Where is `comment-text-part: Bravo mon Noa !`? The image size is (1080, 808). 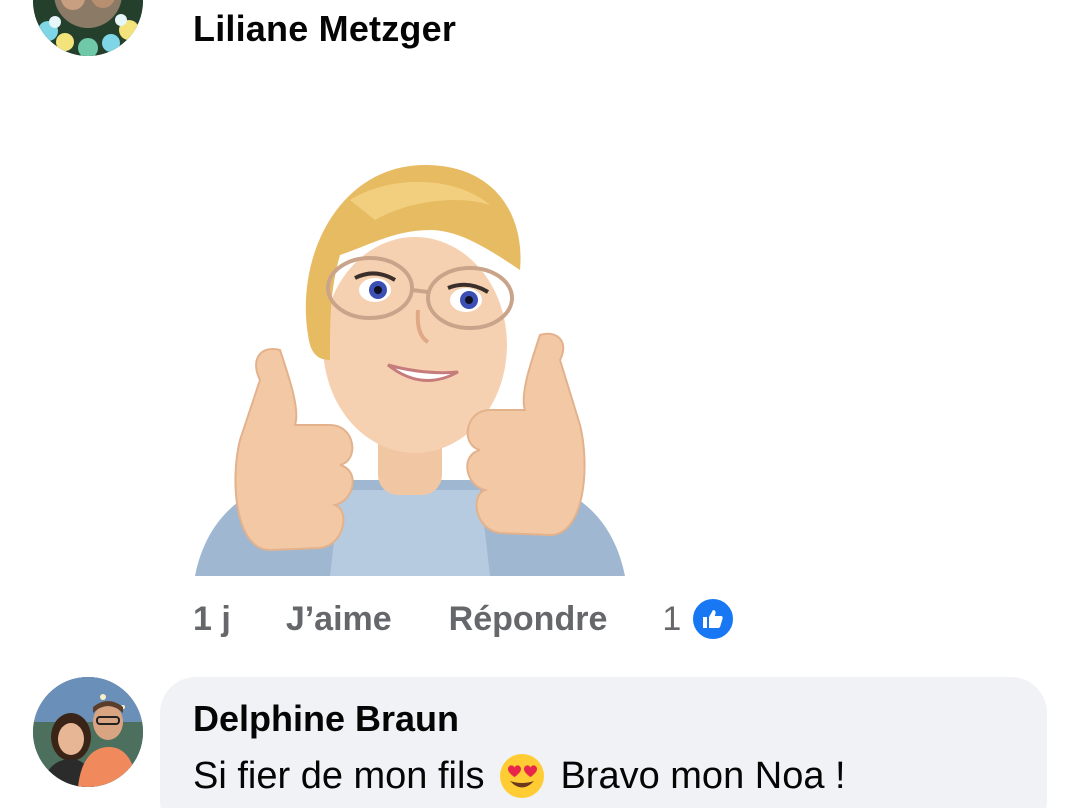 comment-text-part: Bravo mon Noa ! is located at coordinates (703, 775).